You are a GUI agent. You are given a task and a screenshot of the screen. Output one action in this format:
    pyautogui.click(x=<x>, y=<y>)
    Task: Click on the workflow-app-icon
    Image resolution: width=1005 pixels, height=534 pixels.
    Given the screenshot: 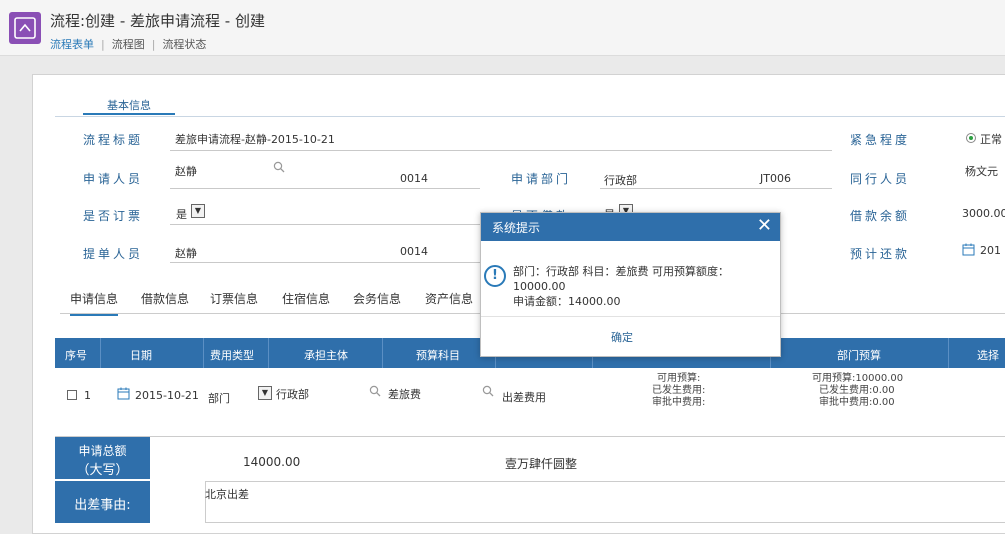 What is the action you would take?
    pyautogui.click(x=25, y=28)
    